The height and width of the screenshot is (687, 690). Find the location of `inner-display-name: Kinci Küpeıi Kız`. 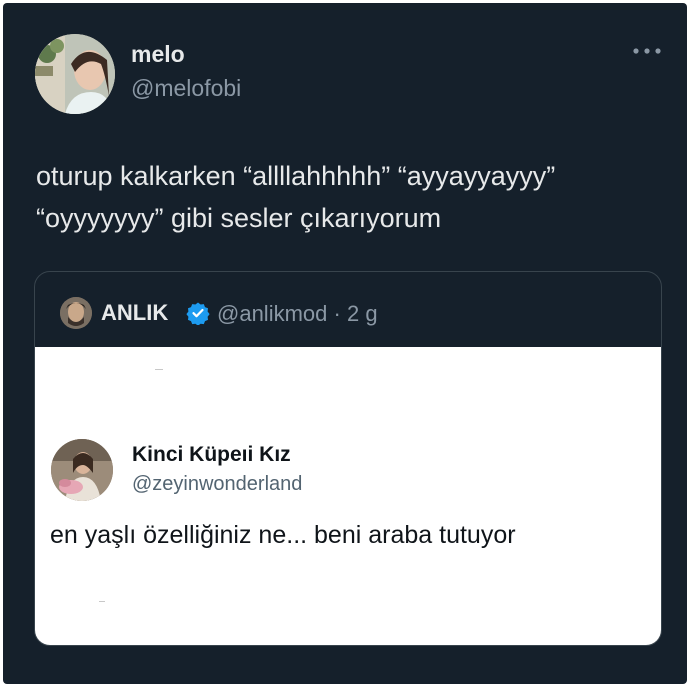

inner-display-name: Kinci Küpeıi Kız is located at coordinates (211, 454).